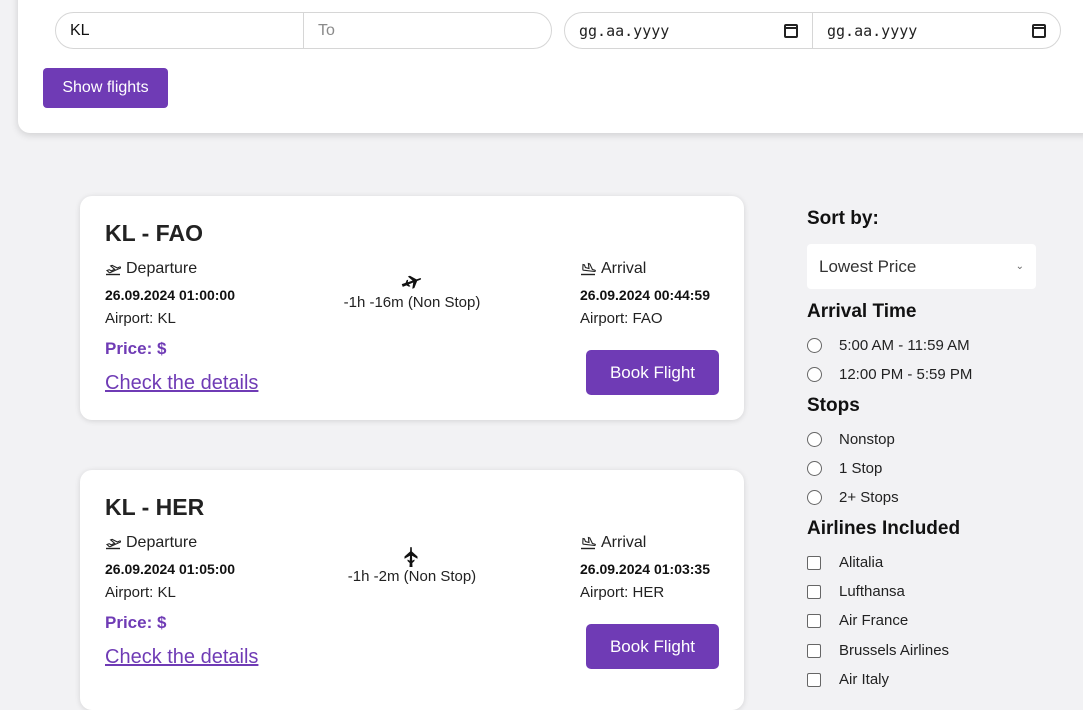  What do you see at coordinates (904, 345) in the screenshot?
I see `arrival-time-option-label: 5:00 AM - 11:59 AM` at bounding box center [904, 345].